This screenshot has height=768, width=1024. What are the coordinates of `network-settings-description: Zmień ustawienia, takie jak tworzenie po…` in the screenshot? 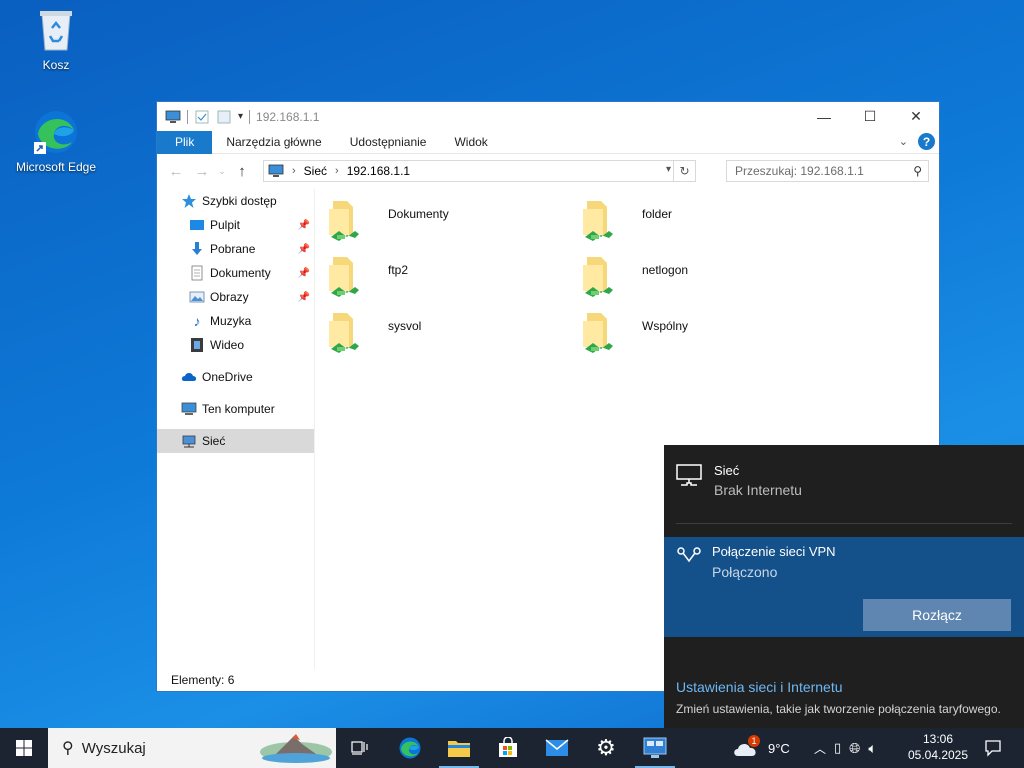 It's located at (838, 709).